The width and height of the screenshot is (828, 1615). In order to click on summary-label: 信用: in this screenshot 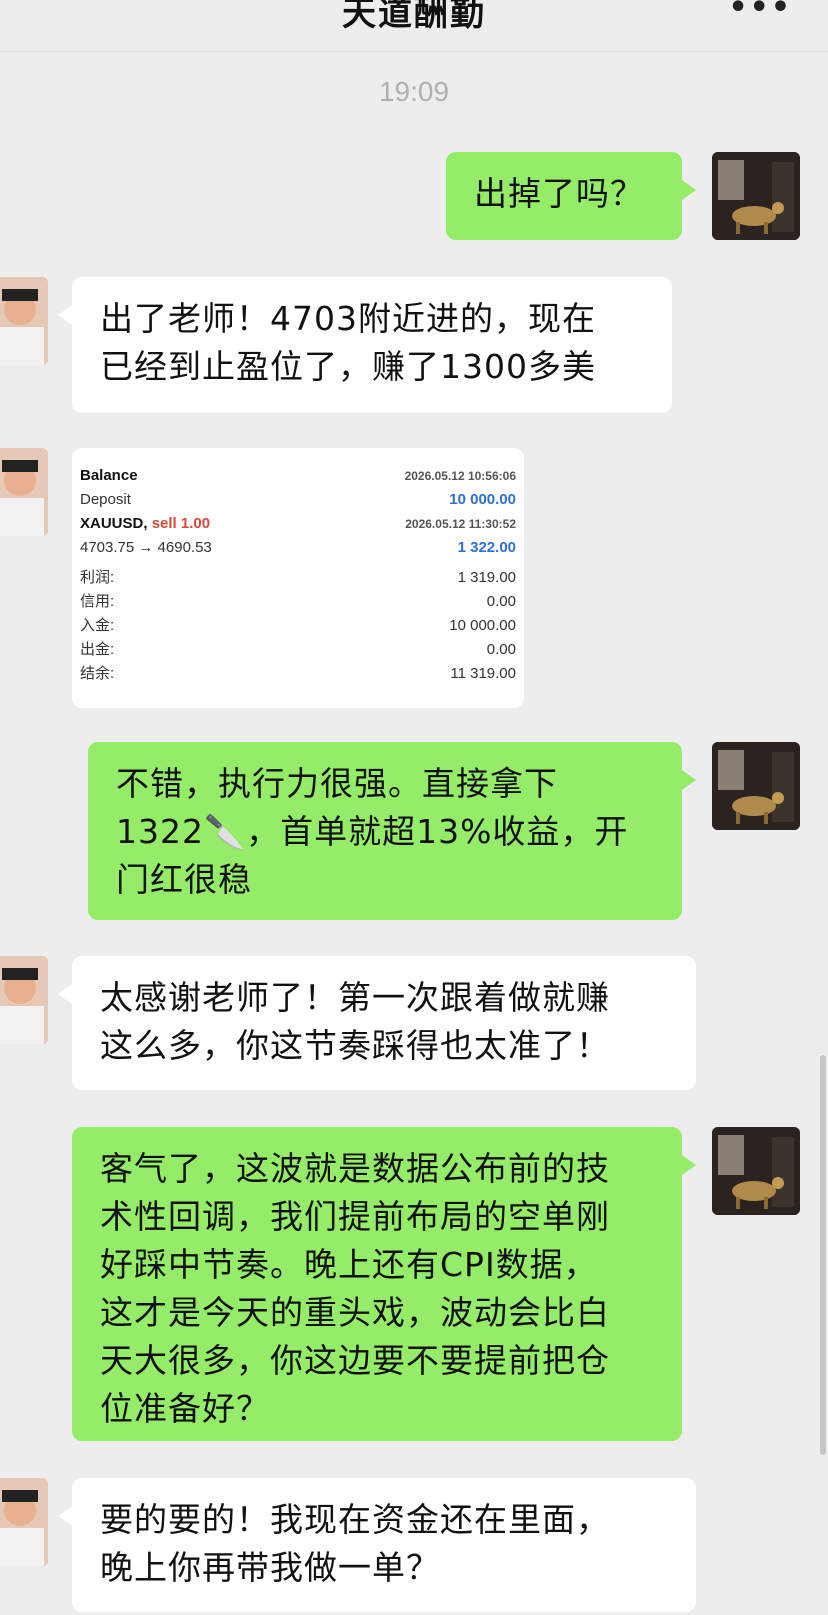, I will do `click(97, 601)`.